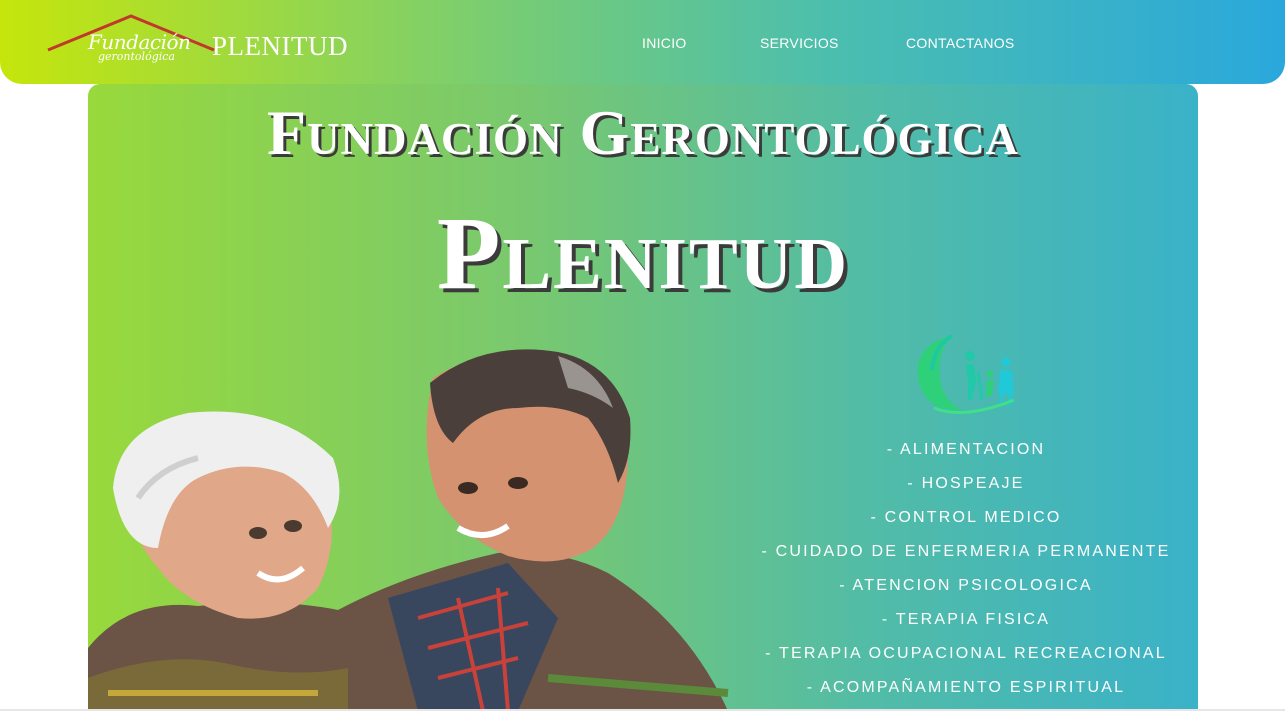 The image size is (1285, 711). What do you see at coordinates (643, 253) in the screenshot?
I see `hero-title-line2: Plenitud` at bounding box center [643, 253].